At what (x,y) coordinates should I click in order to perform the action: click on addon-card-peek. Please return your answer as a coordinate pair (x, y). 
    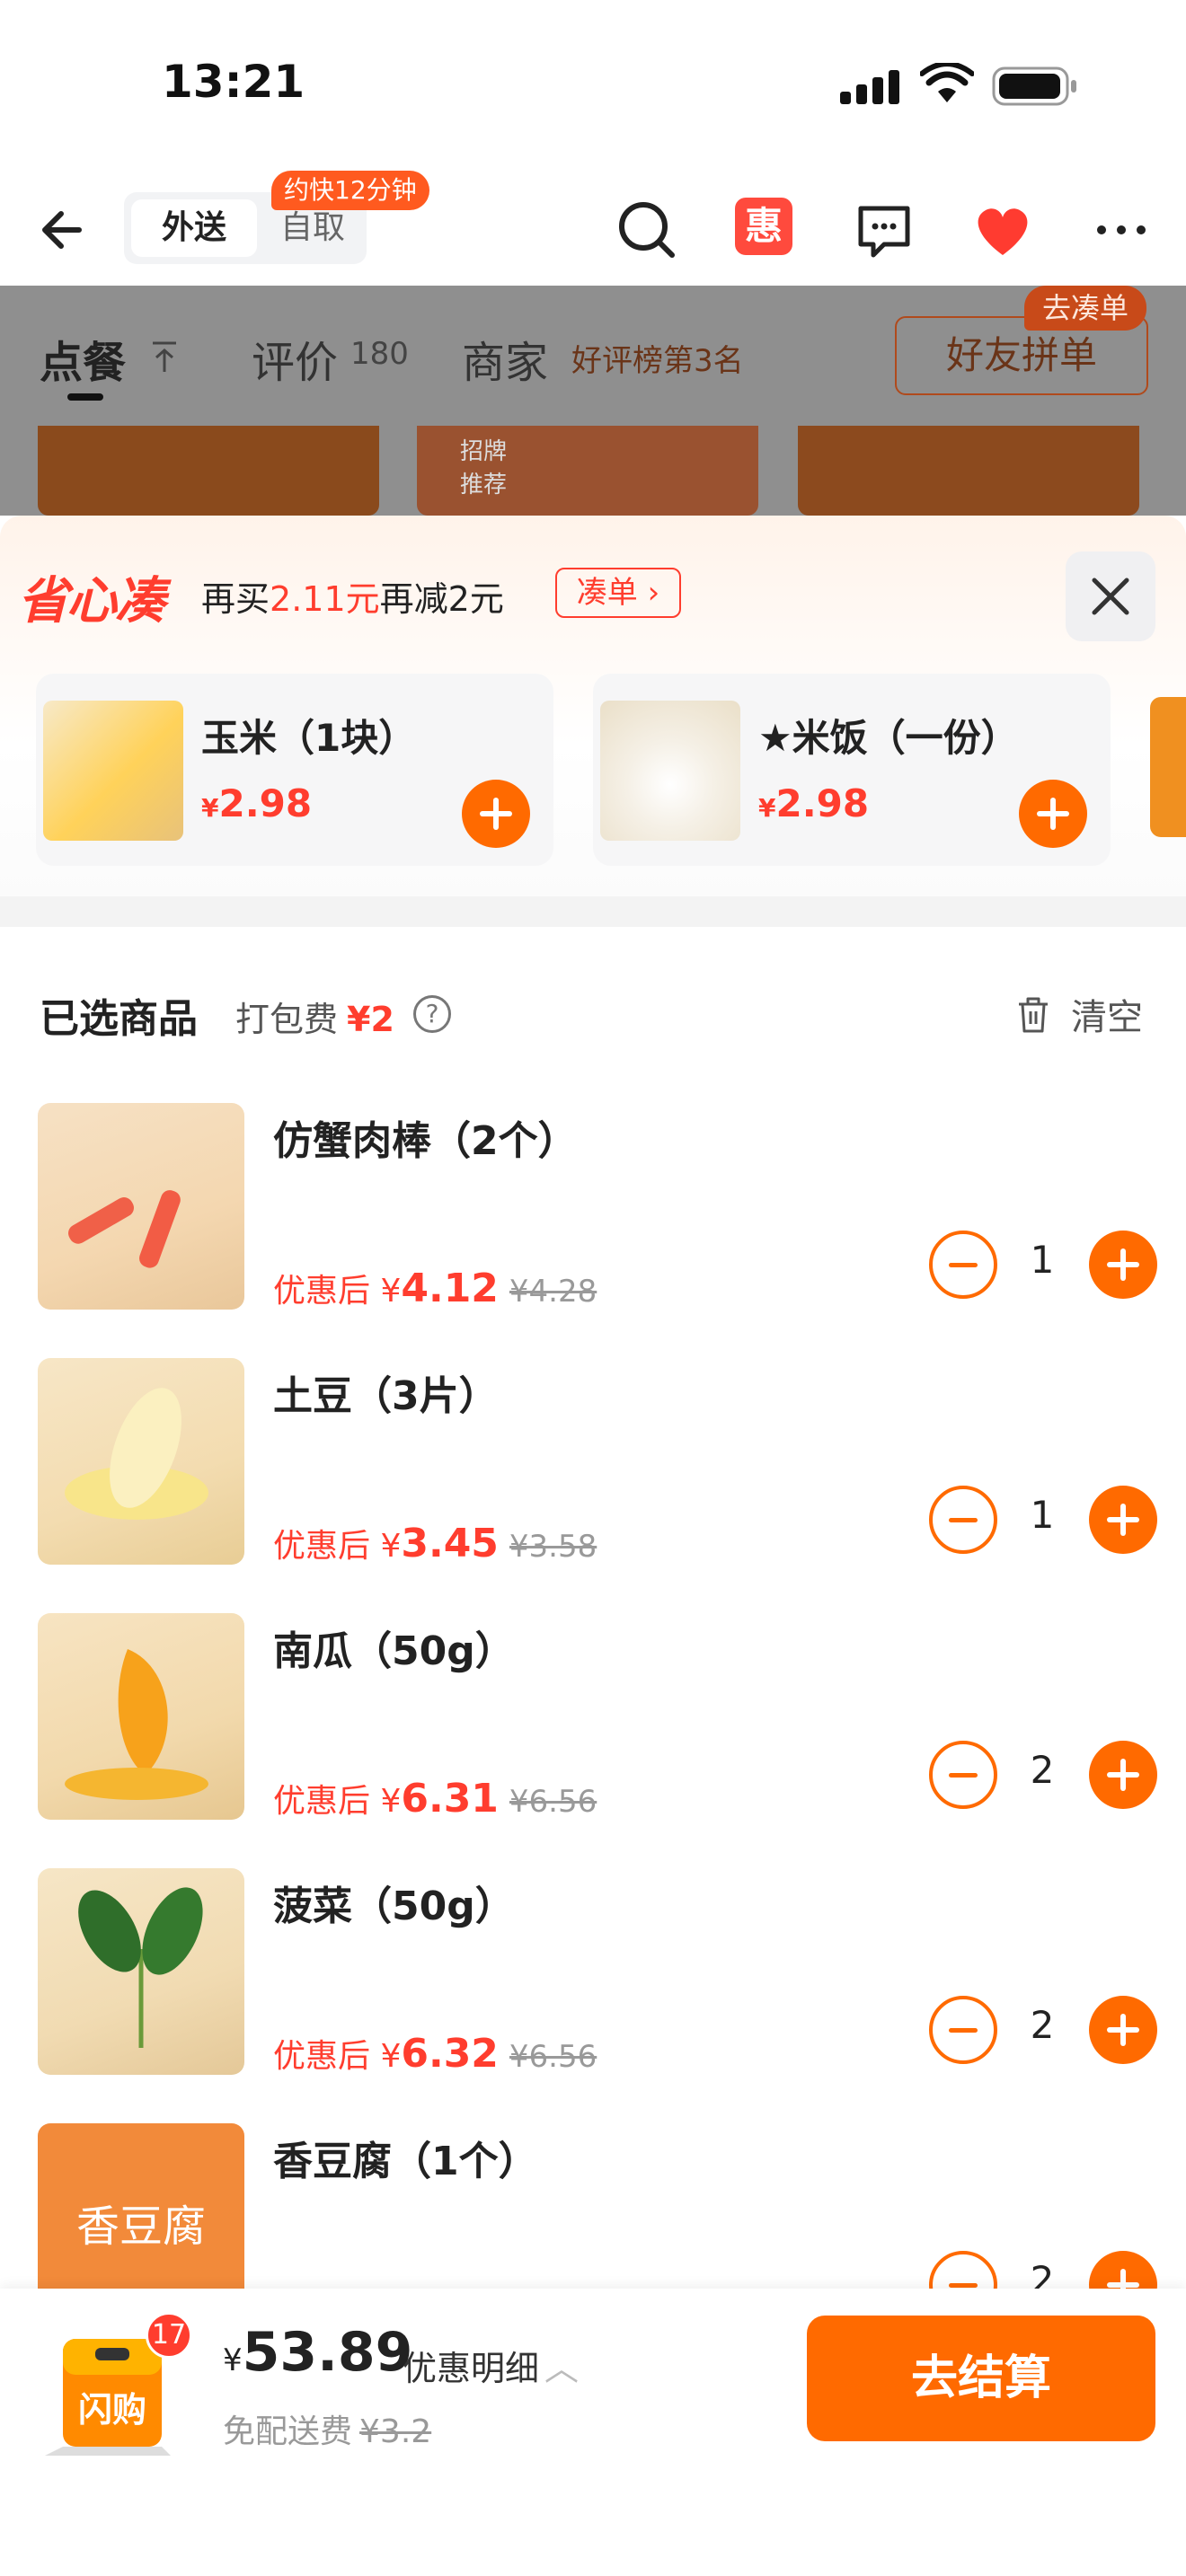
    Looking at the image, I should click on (1168, 767).